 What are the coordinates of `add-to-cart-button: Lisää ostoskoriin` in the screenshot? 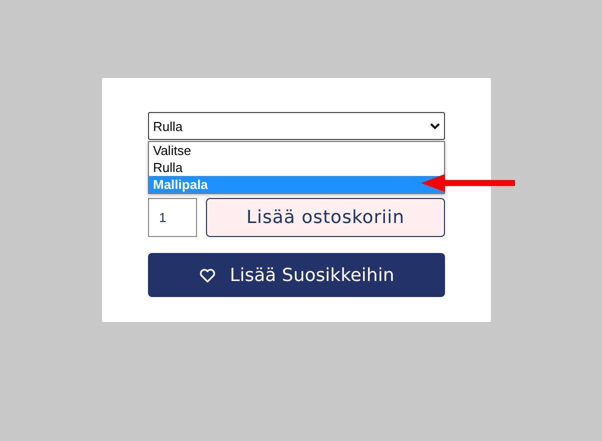 It's located at (325, 217).